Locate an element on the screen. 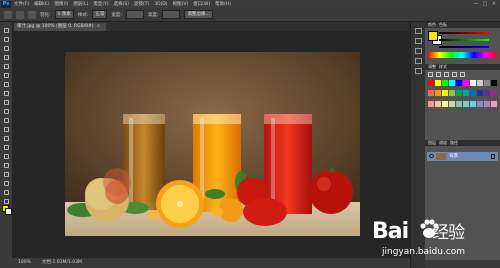 Image resolution: width=500 pixels, height=268 pixels. menu-image: 图像(I) is located at coordinates (61, 4).